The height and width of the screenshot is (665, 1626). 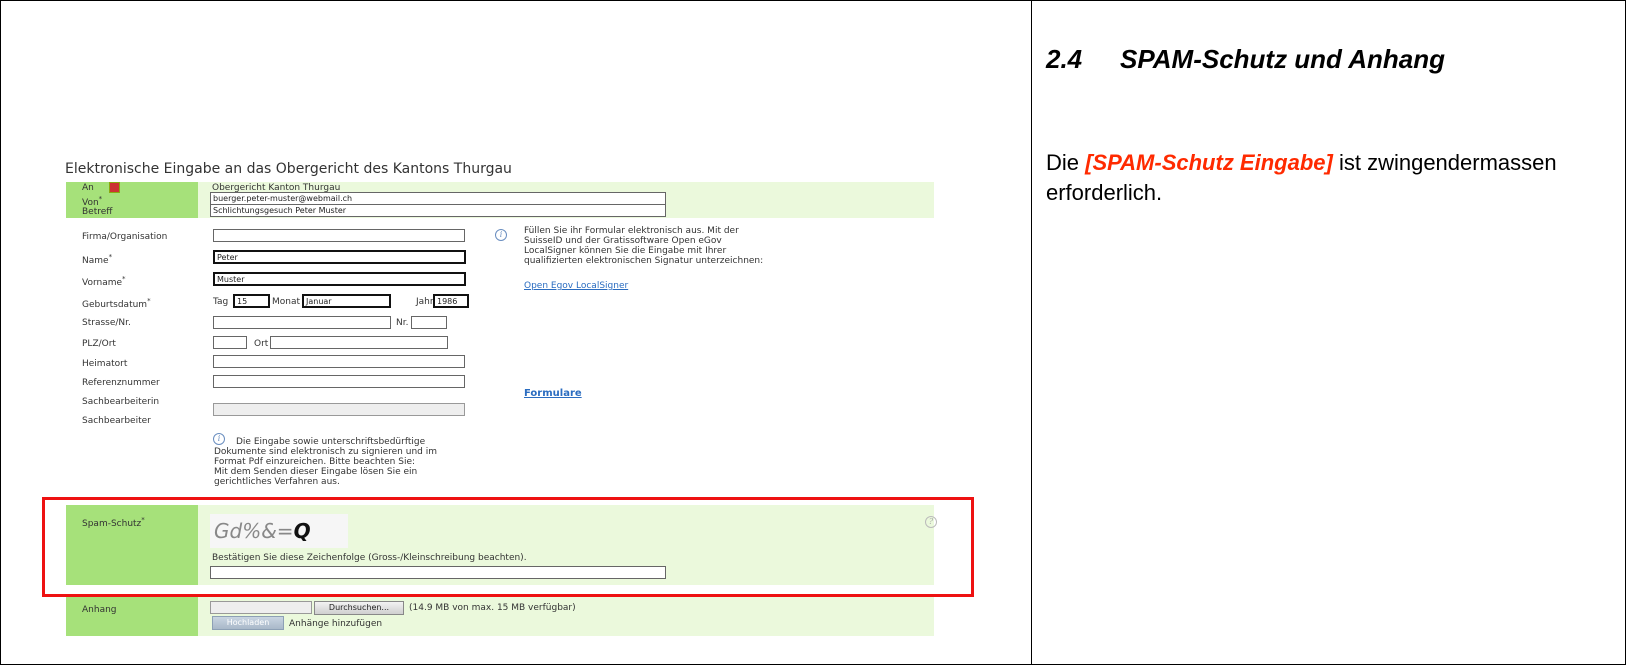 I want to click on strasse-field, so click(x=302, y=322).